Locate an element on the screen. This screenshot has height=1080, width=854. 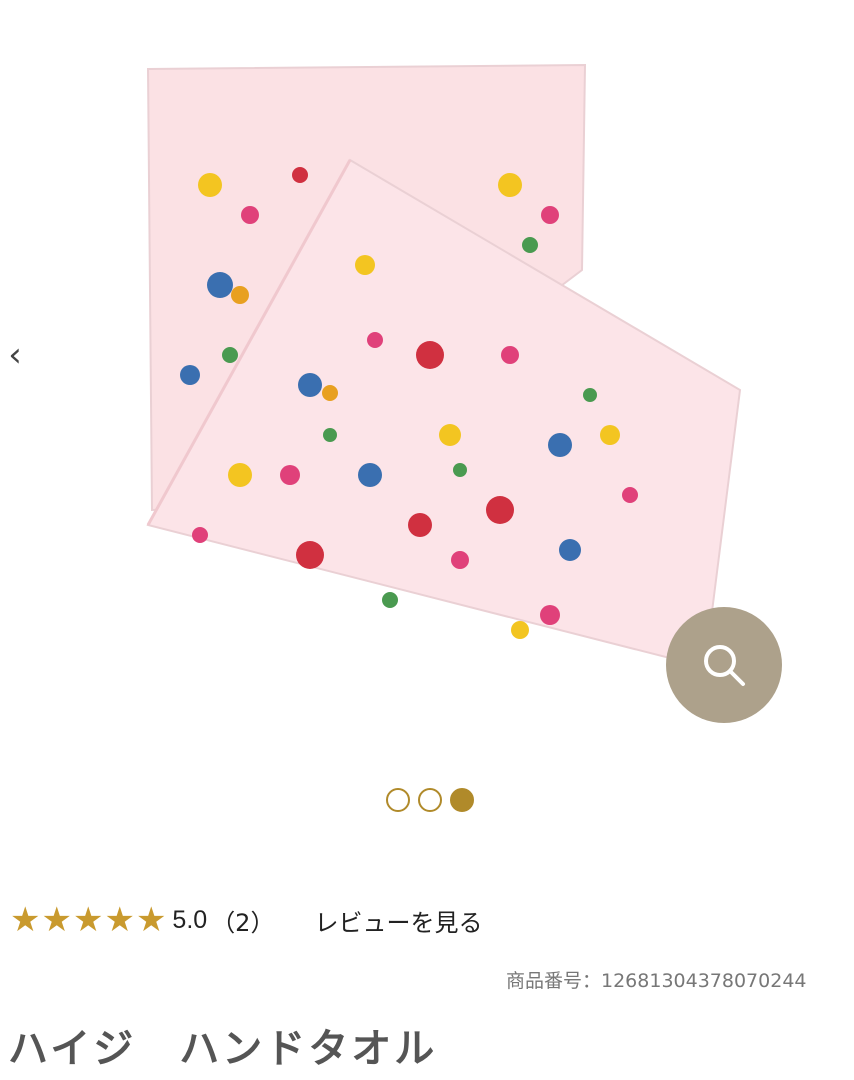
star-rating: ★ ★ ★ ★ ★ is located at coordinates (88, 920).